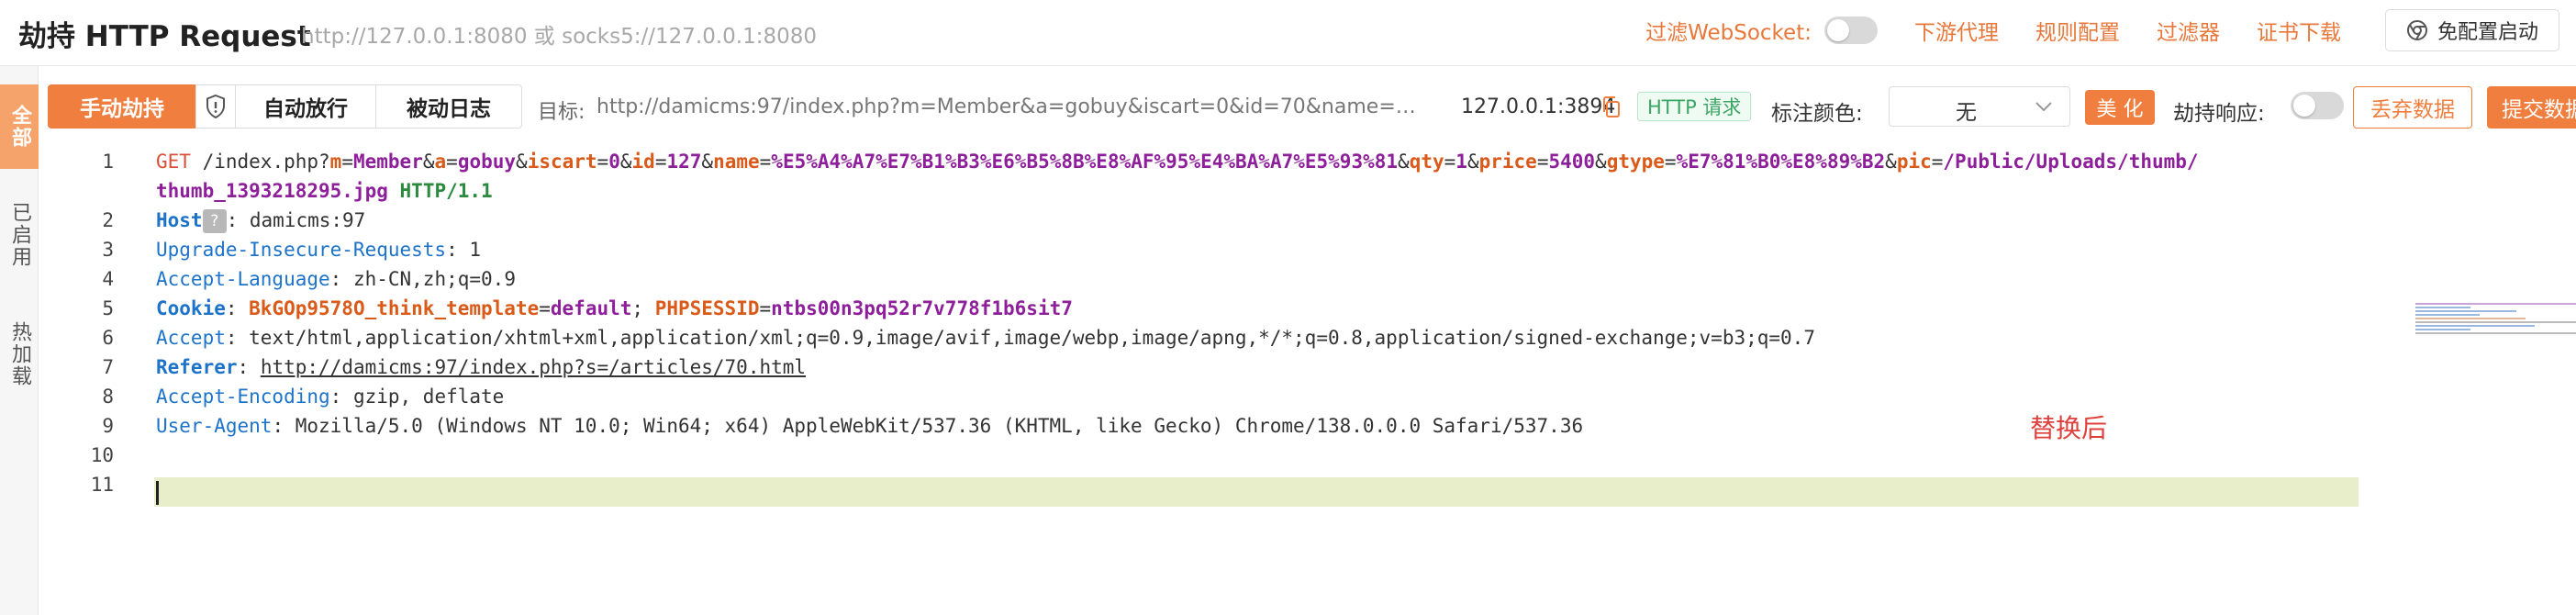 This screenshot has height=615, width=2576. Describe the element at coordinates (1781, 162) in the screenshot. I see `param-value: %E7%81%B0%E8%89%B2` at that location.